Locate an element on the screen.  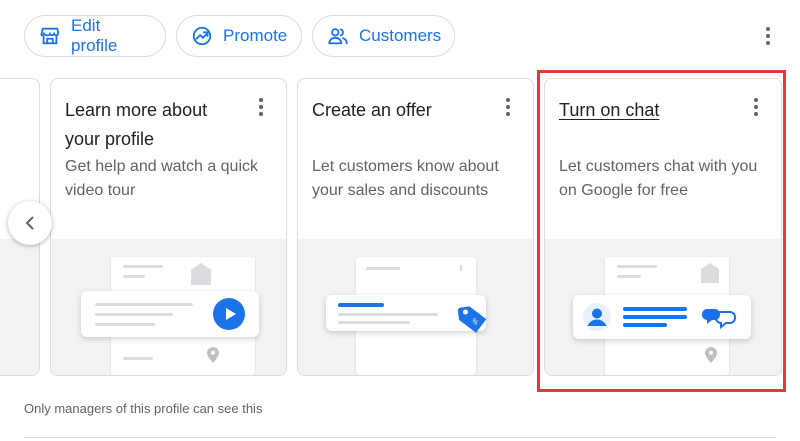
storefront-icon is located at coordinates (50, 36).